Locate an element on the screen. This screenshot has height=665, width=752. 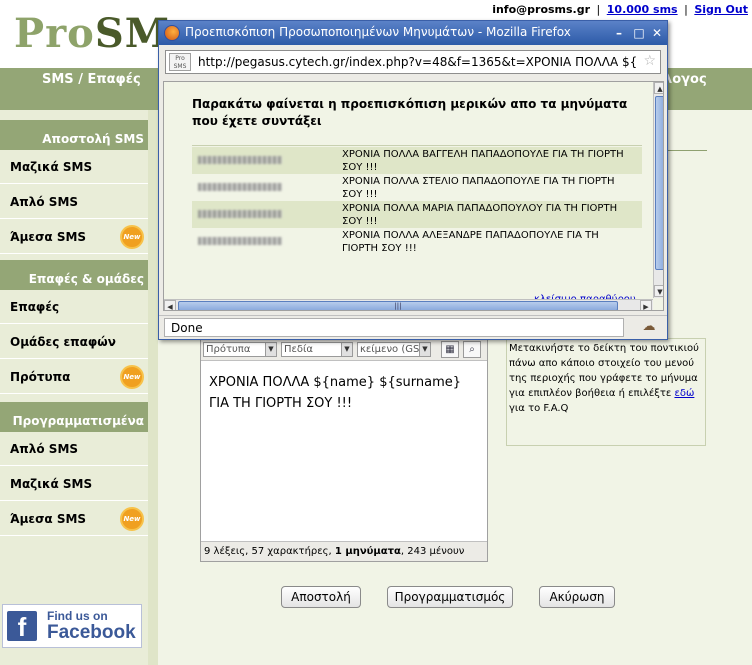
facebook-name-text: Facebook is located at coordinates (91, 632).